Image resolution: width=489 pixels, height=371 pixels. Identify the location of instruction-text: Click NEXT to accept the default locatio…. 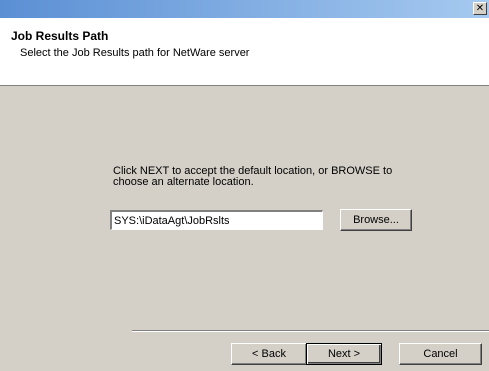
(253, 176).